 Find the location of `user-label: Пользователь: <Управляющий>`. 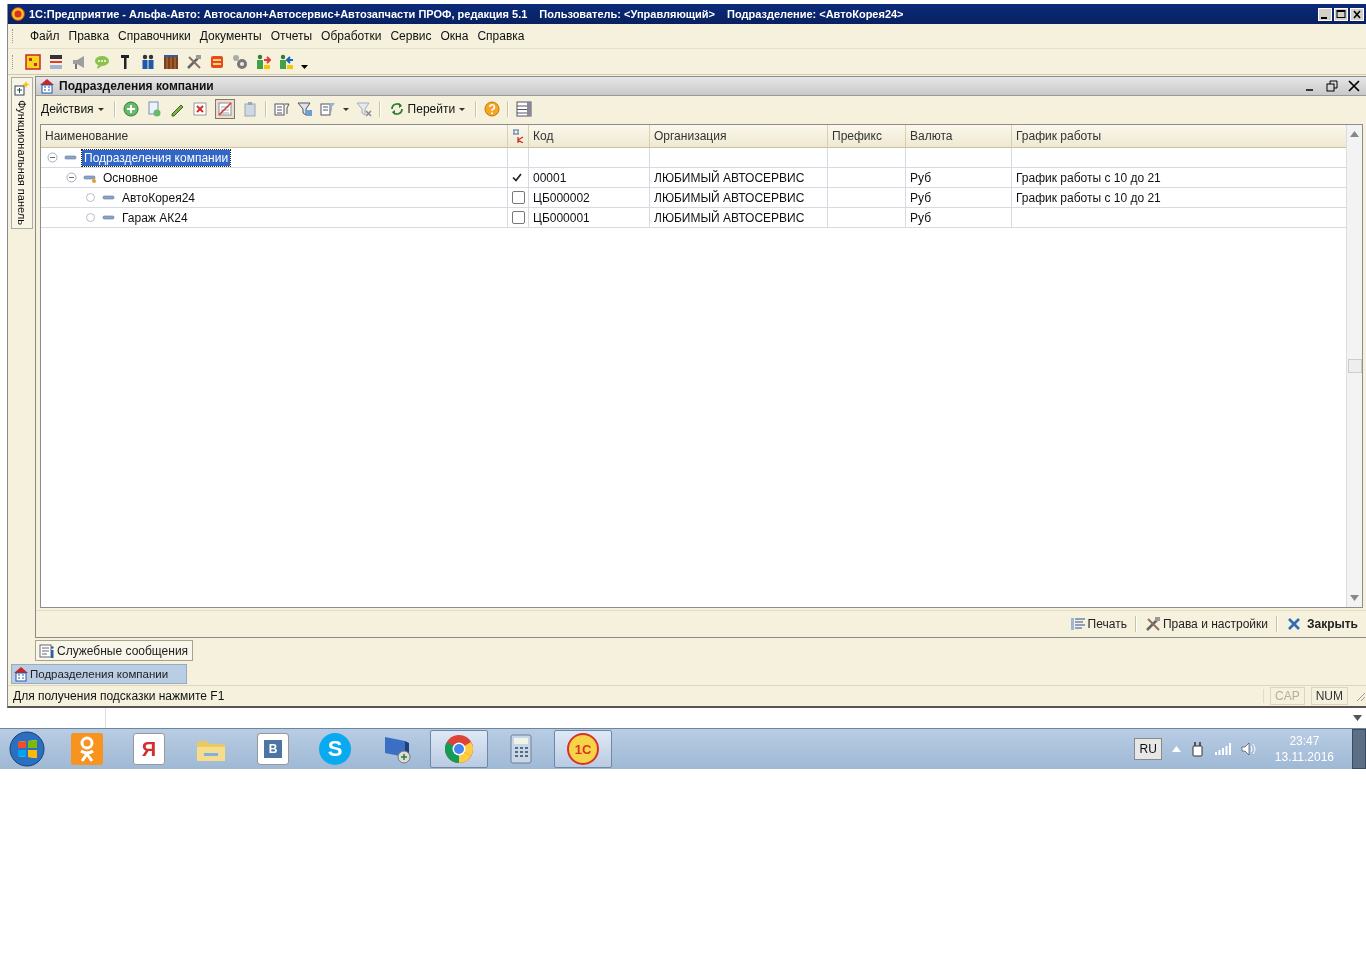

user-label: Пользователь: <Управляющий> is located at coordinates (627, 14).